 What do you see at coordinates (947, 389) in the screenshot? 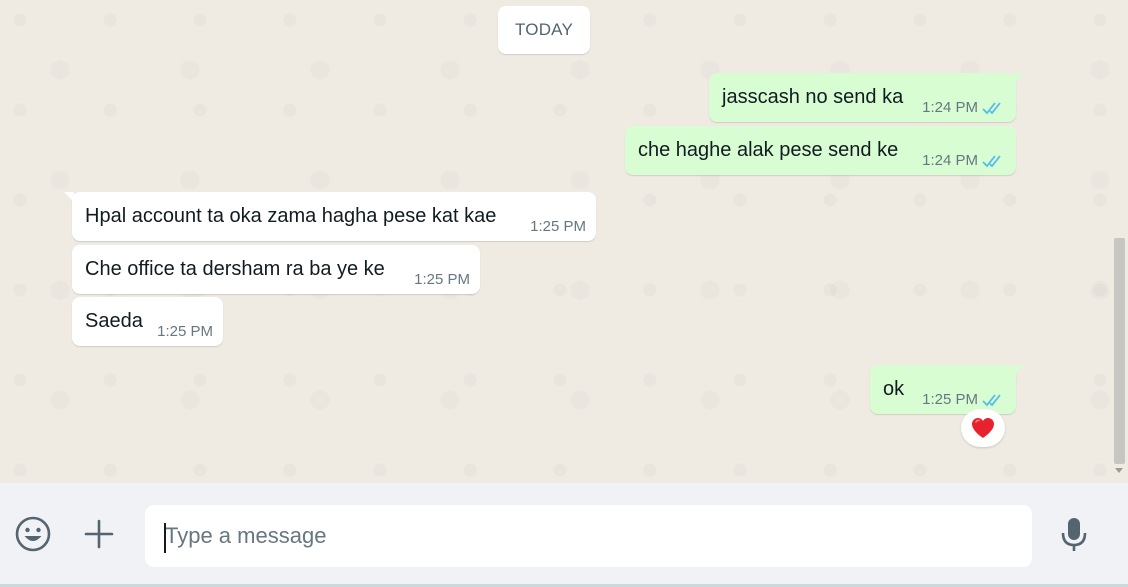
I see `message-bubble-outgoing: ok 1:25 PM` at bounding box center [947, 389].